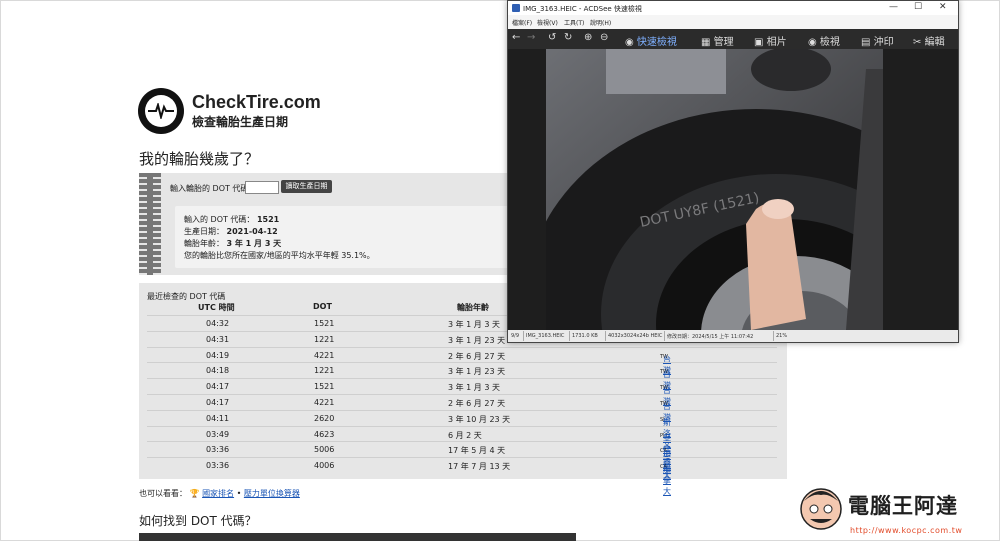 The width and height of the screenshot is (1000, 541). I want to click on row-age: 3 年 10 月 23 天, so click(479, 419).